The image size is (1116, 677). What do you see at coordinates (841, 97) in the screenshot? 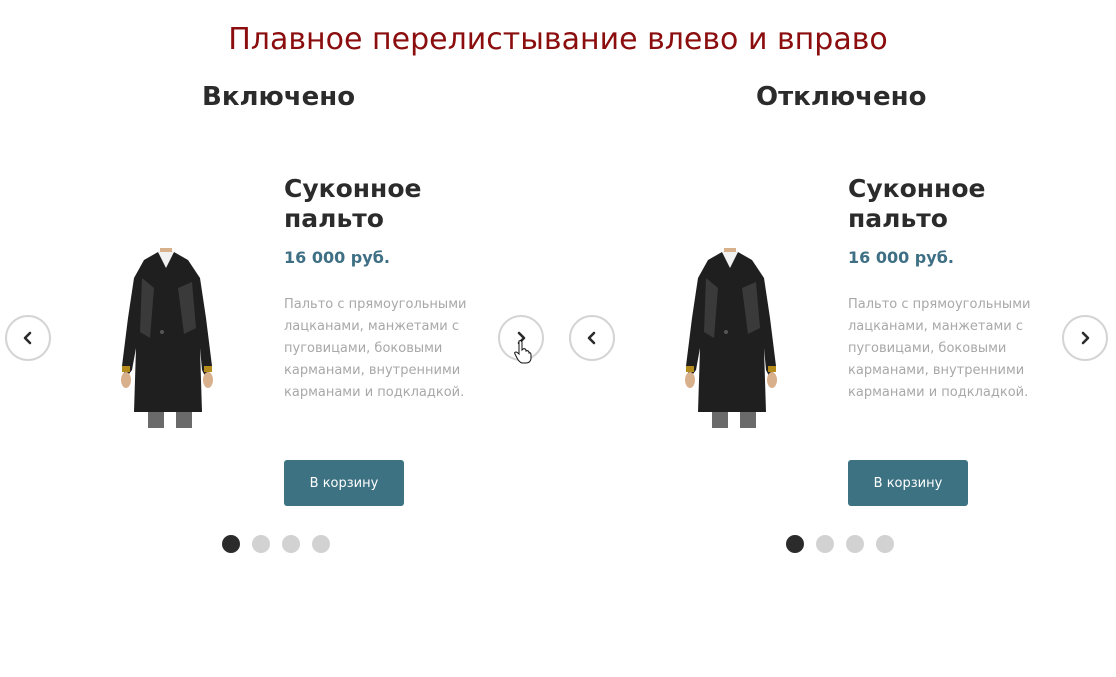
I see `section-heading: Отключено` at bounding box center [841, 97].